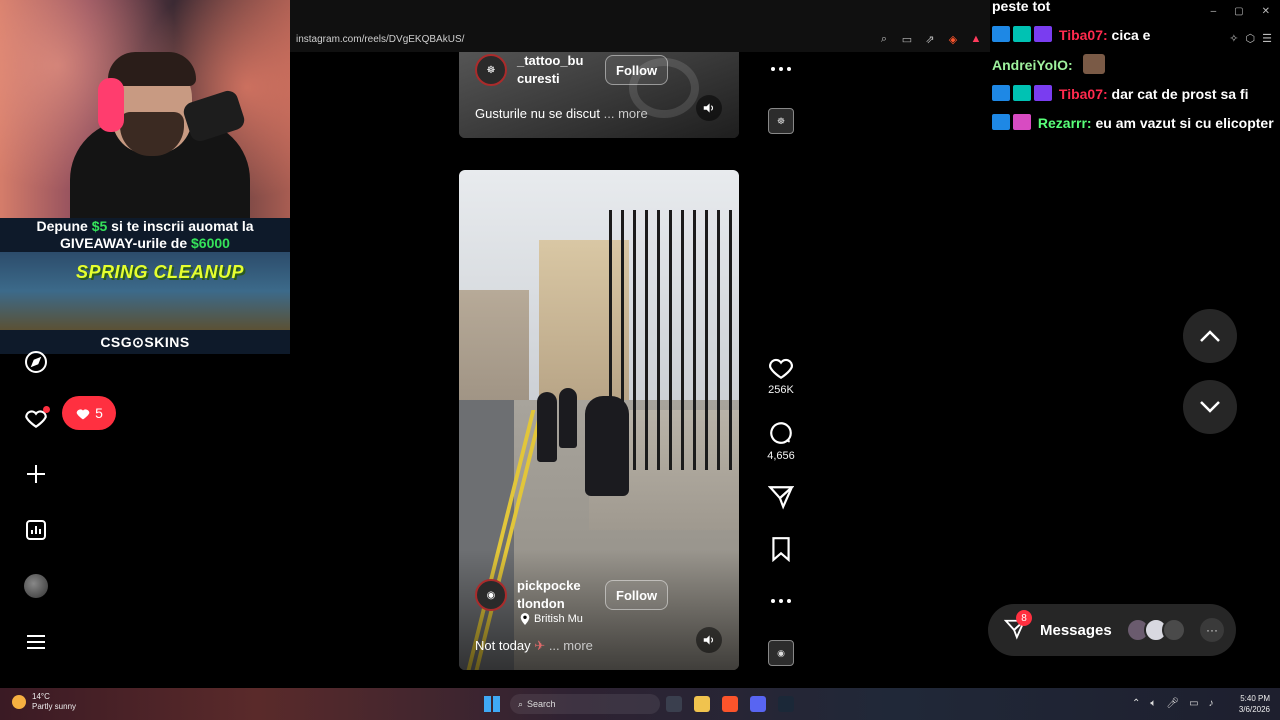 The width and height of the screenshot is (1280, 720). I want to click on speaker-icon: 🔈︎, so click(1153, 703).